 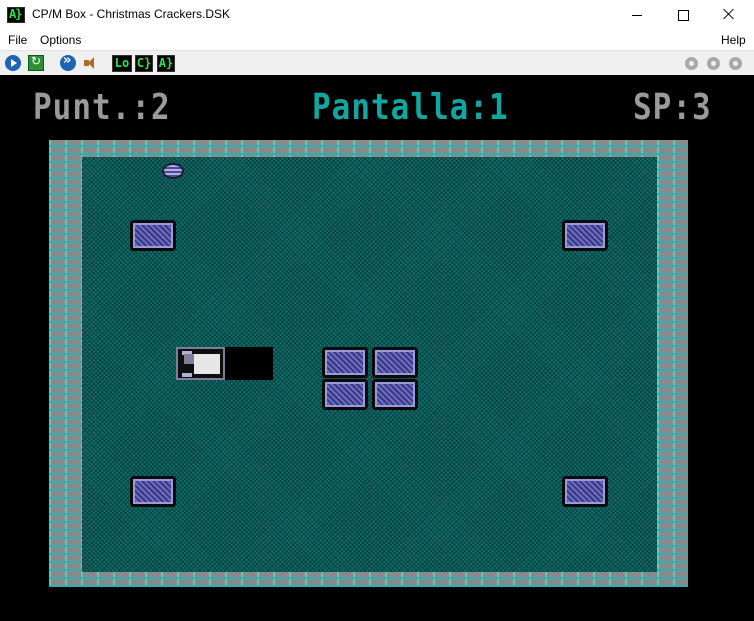 I want to click on minimize-icon, so click(x=637, y=15).